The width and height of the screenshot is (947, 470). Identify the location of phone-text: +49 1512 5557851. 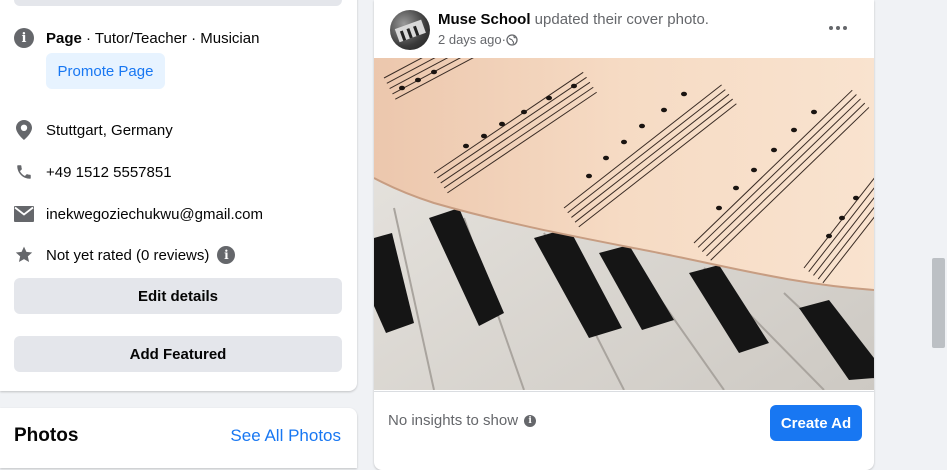
(109, 172).